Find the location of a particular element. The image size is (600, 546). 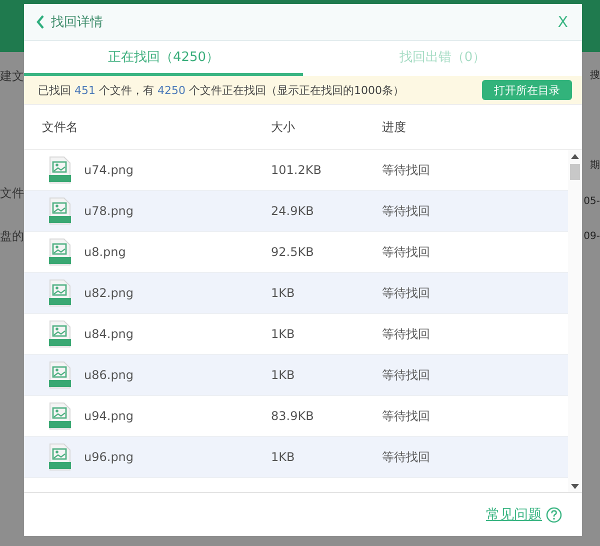

column-header: 大小 is located at coordinates (283, 127).